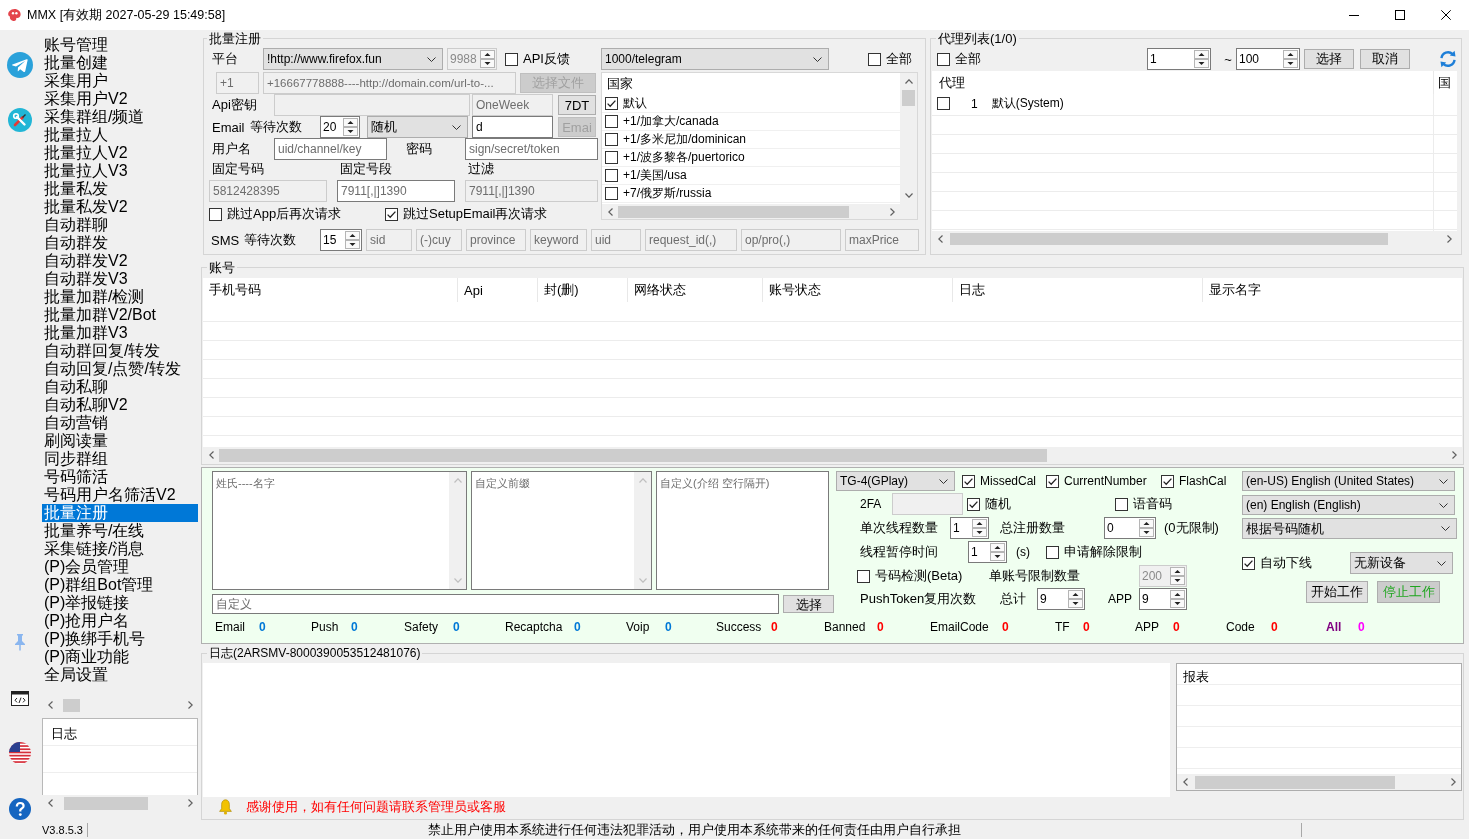 This screenshot has height=839, width=1469. I want to click on checkbox: CurrentNumber, so click(1096, 481).